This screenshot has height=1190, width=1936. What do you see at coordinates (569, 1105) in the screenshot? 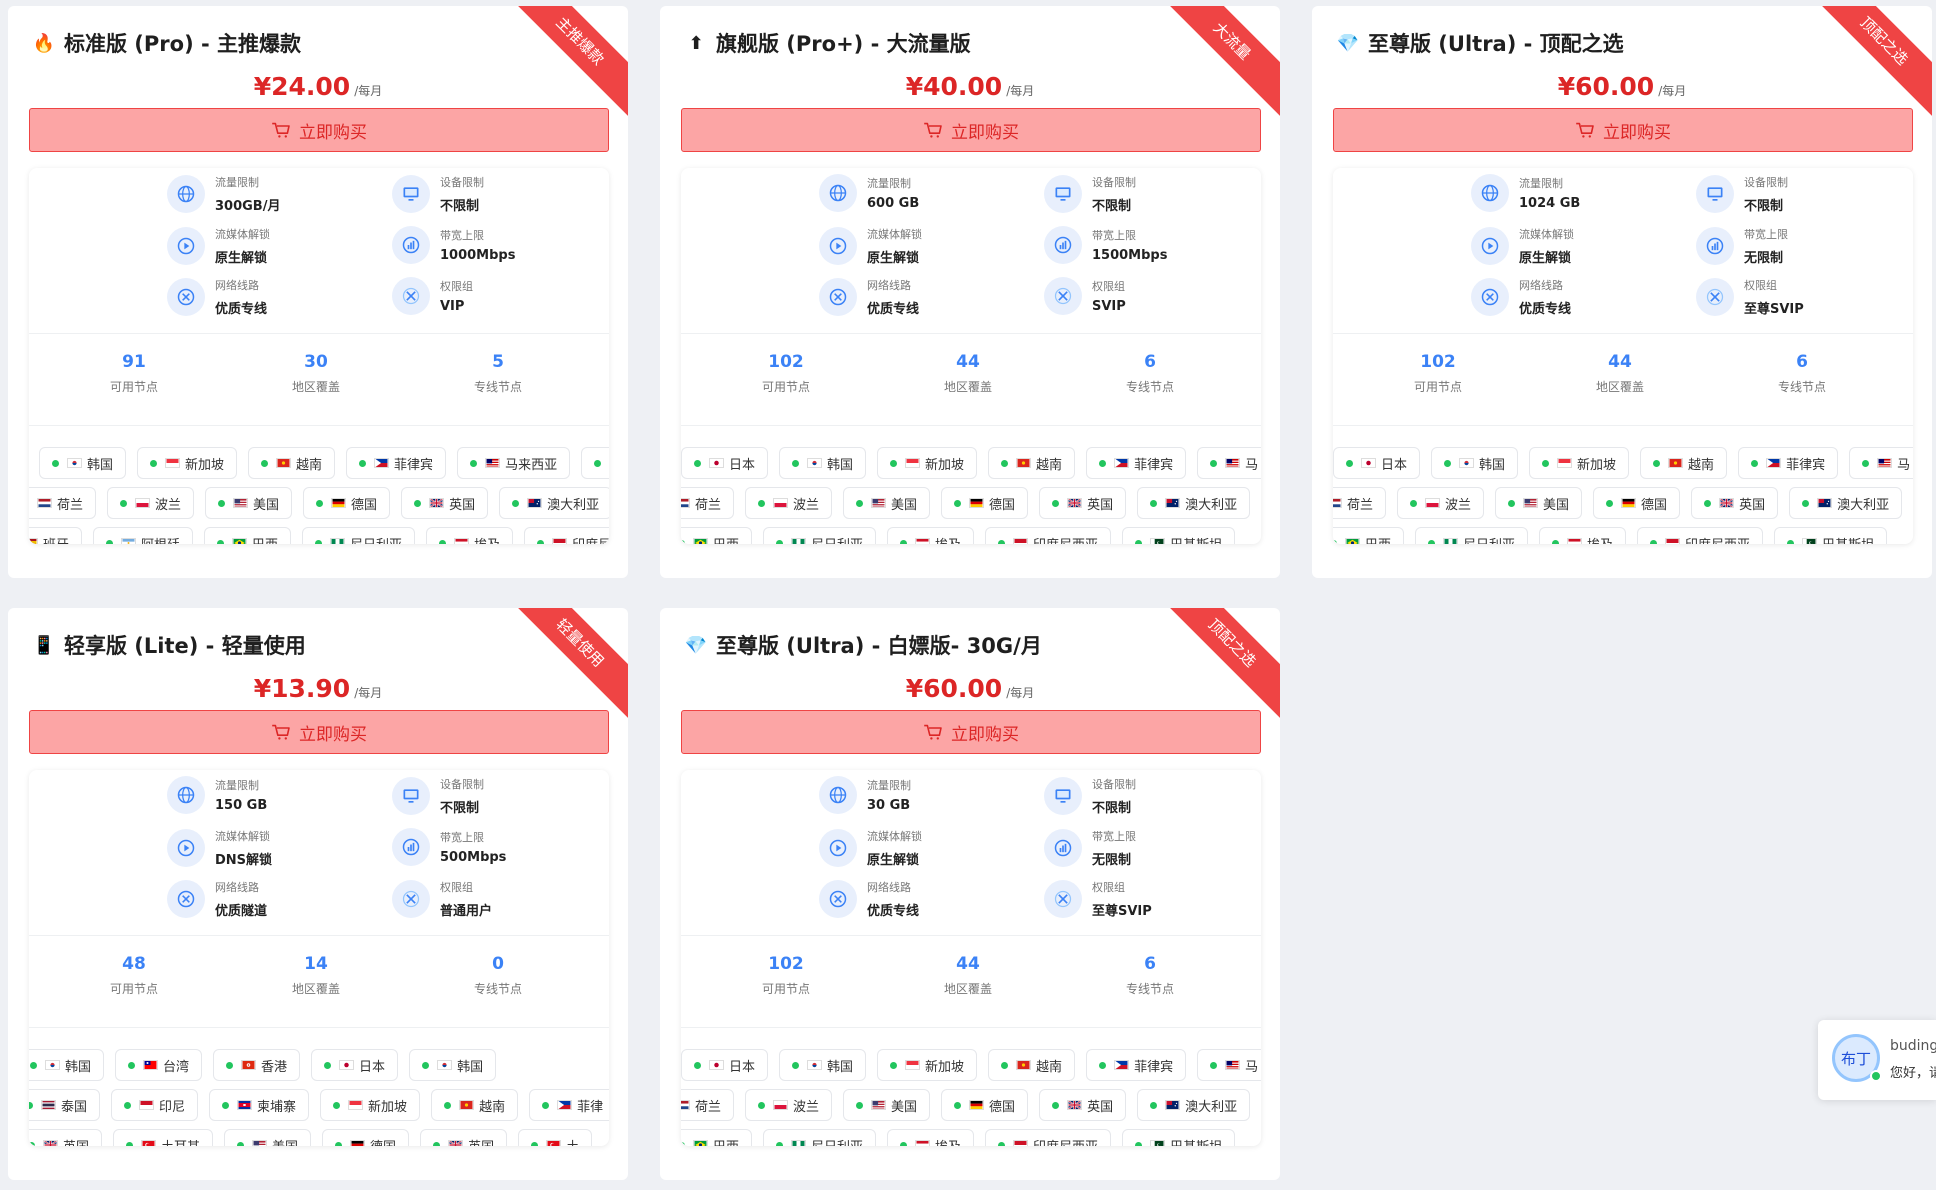
I see `region-pill: 菲律` at bounding box center [569, 1105].